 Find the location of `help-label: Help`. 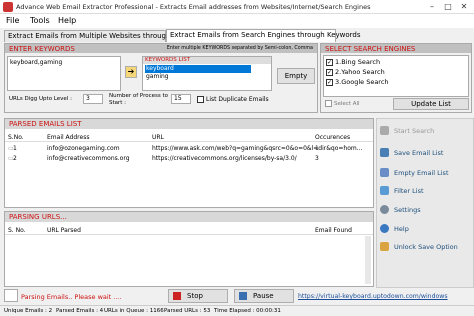

help-label: Help is located at coordinates (401, 229).